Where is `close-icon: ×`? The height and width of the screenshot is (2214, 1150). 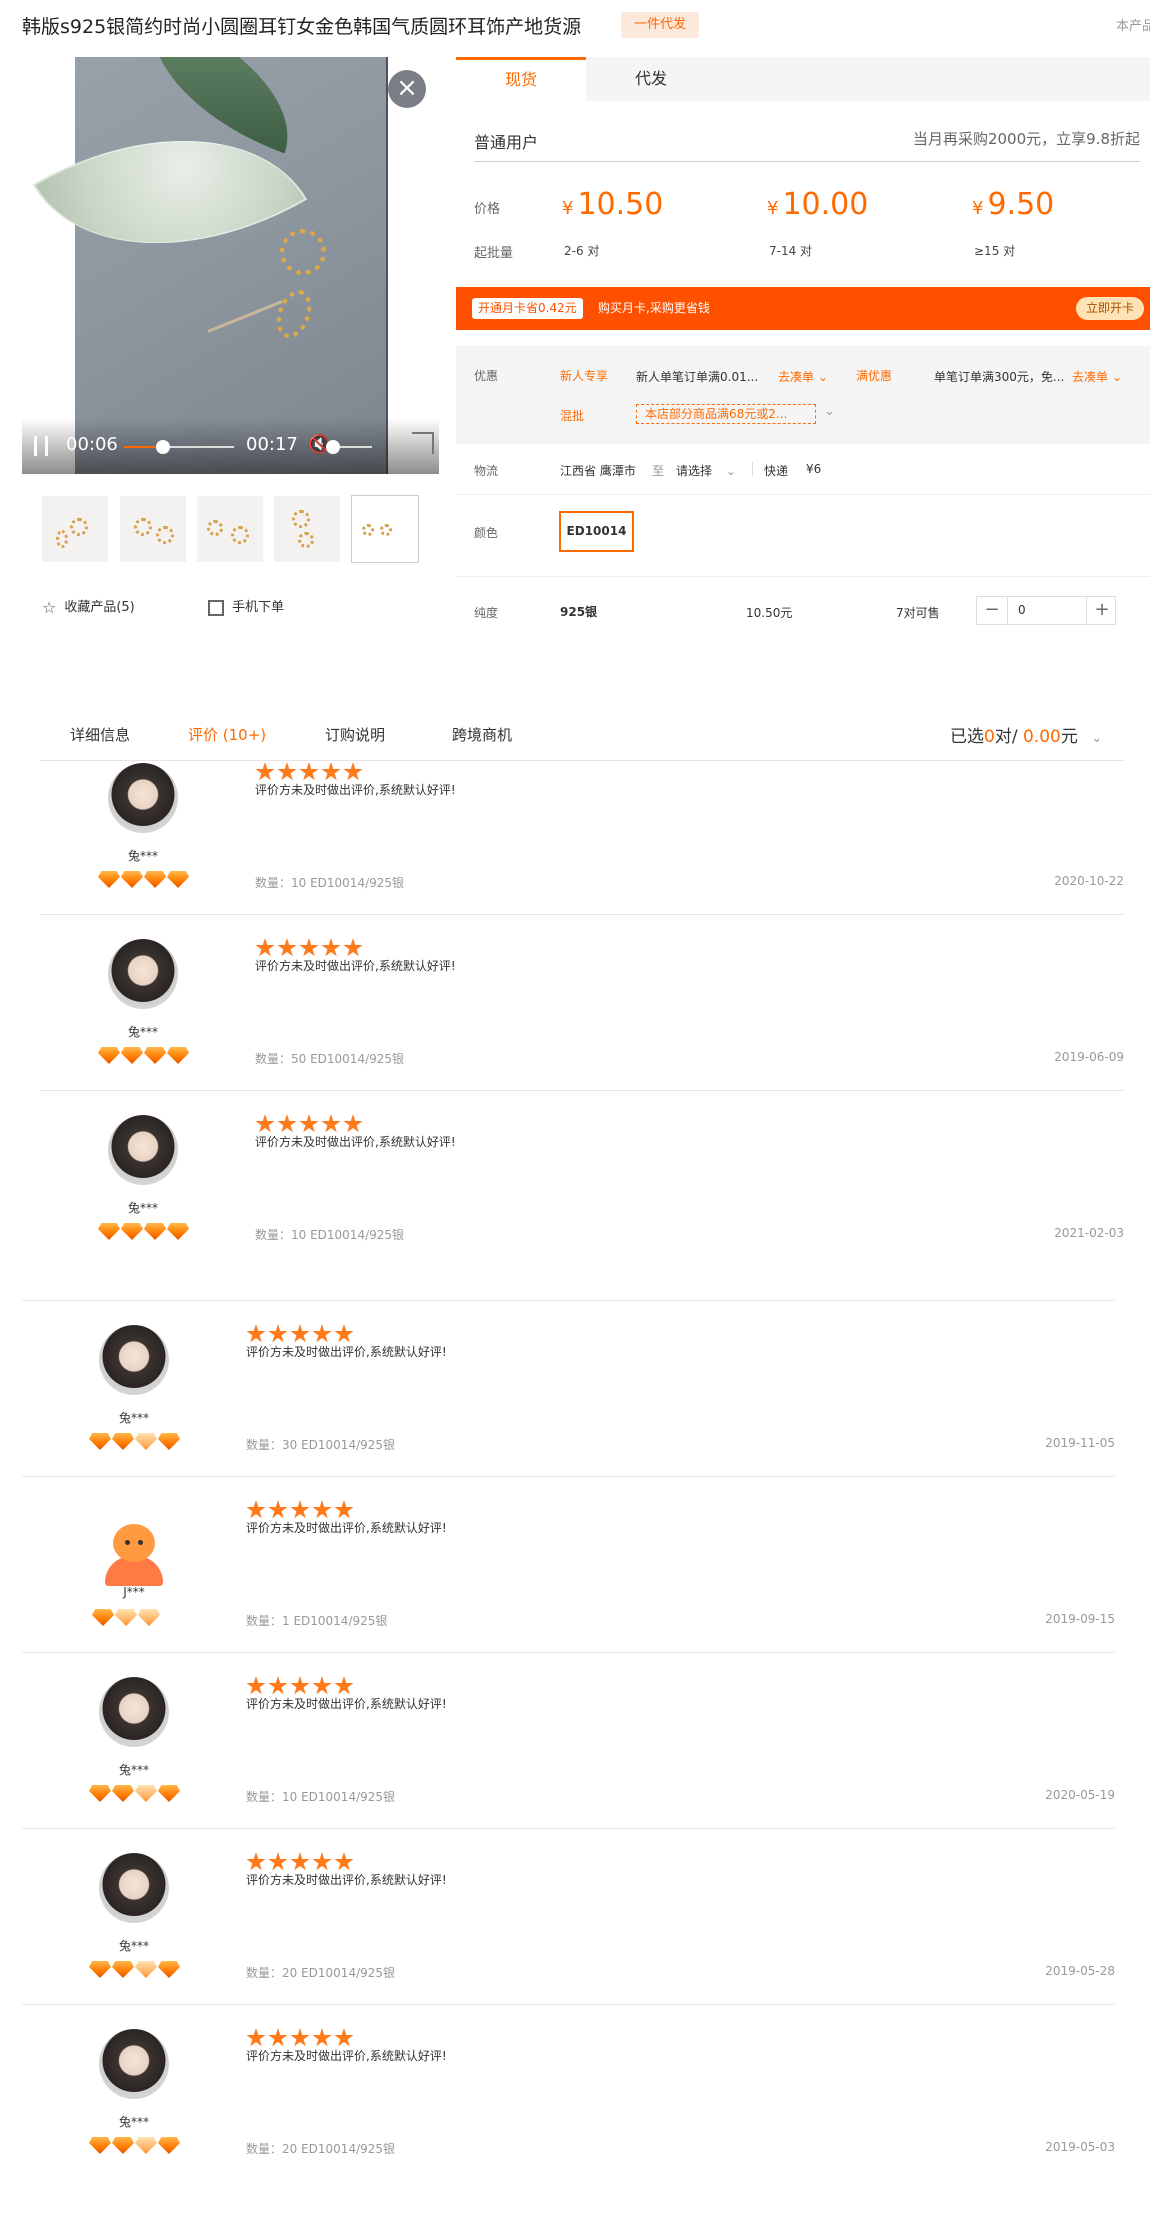
close-icon: × is located at coordinates (407, 89).